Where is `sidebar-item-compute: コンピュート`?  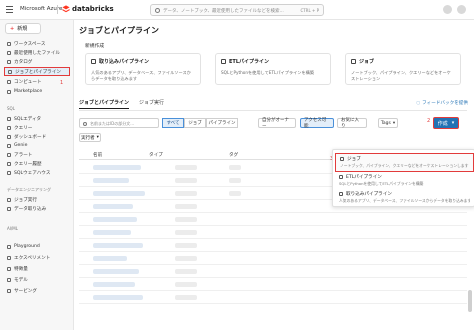 sidebar-item-compute: コンピュート is located at coordinates (37, 81).